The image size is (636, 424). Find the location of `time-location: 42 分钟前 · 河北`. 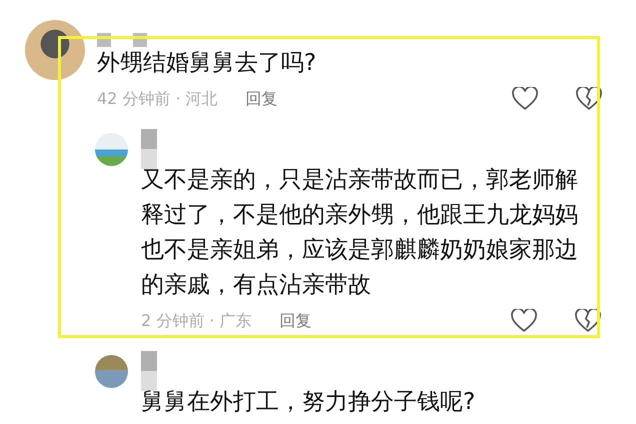

time-location: 42 分钟前 · 河北 is located at coordinates (157, 99).